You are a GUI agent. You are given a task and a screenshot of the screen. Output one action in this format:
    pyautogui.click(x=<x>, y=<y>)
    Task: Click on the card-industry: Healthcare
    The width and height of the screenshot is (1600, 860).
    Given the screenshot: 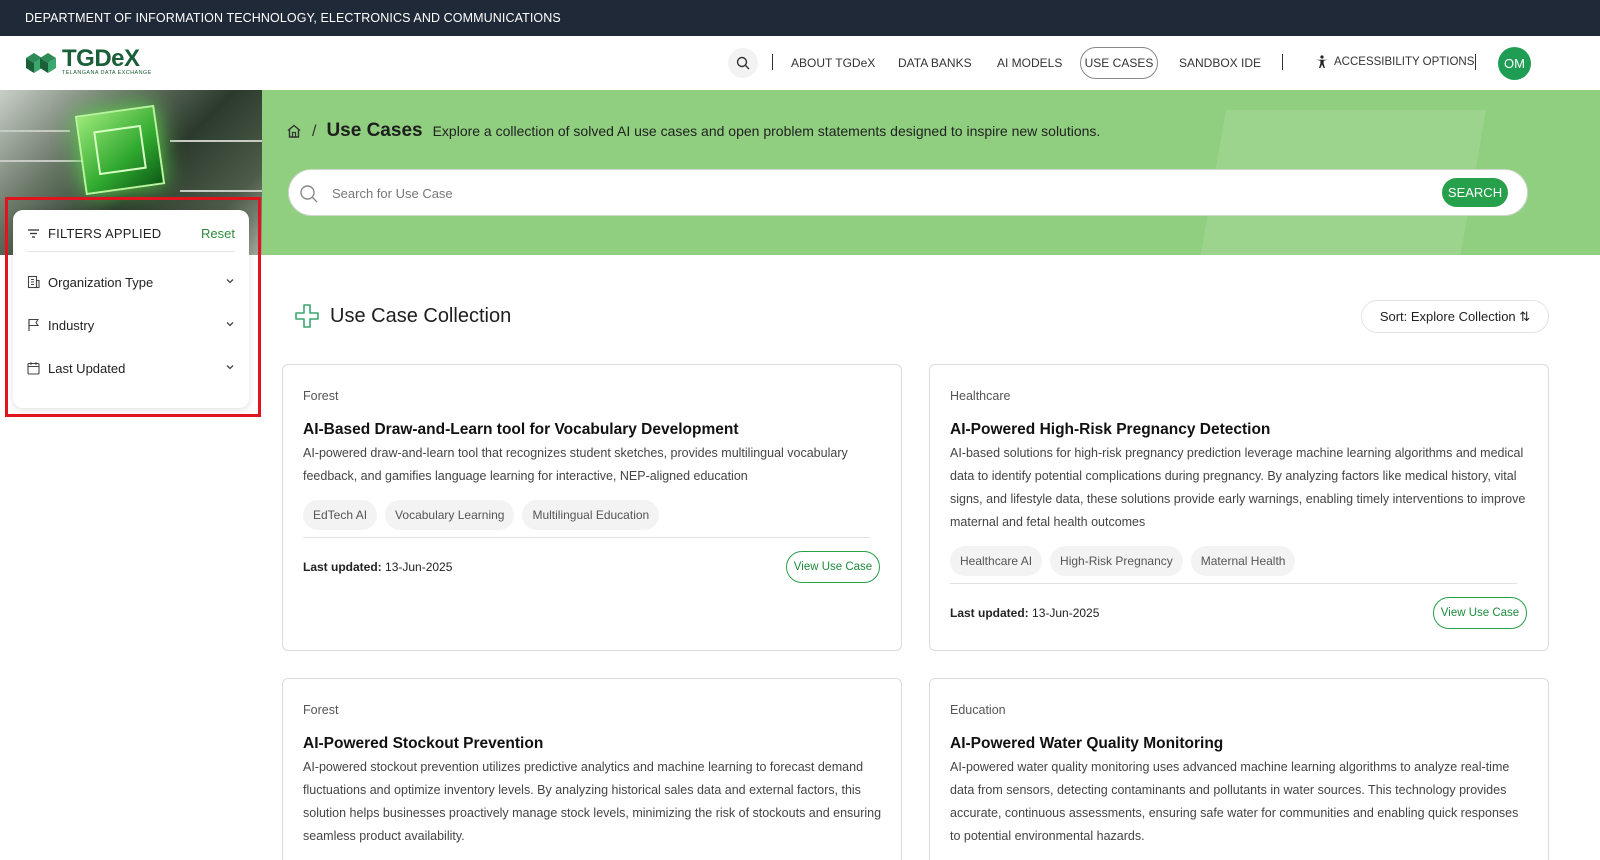 What is the action you would take?
    pyautogui.click(x=980, y=396)
    